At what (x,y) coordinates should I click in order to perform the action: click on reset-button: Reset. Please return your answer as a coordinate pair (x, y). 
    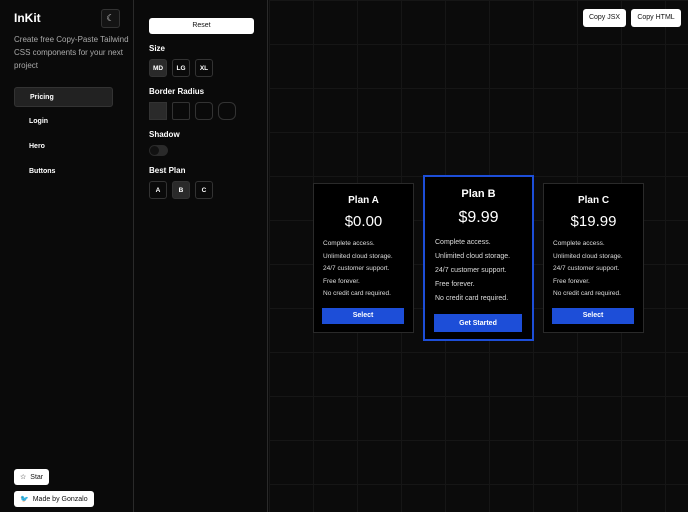
    Looking at the image, I should click on (201, 26).